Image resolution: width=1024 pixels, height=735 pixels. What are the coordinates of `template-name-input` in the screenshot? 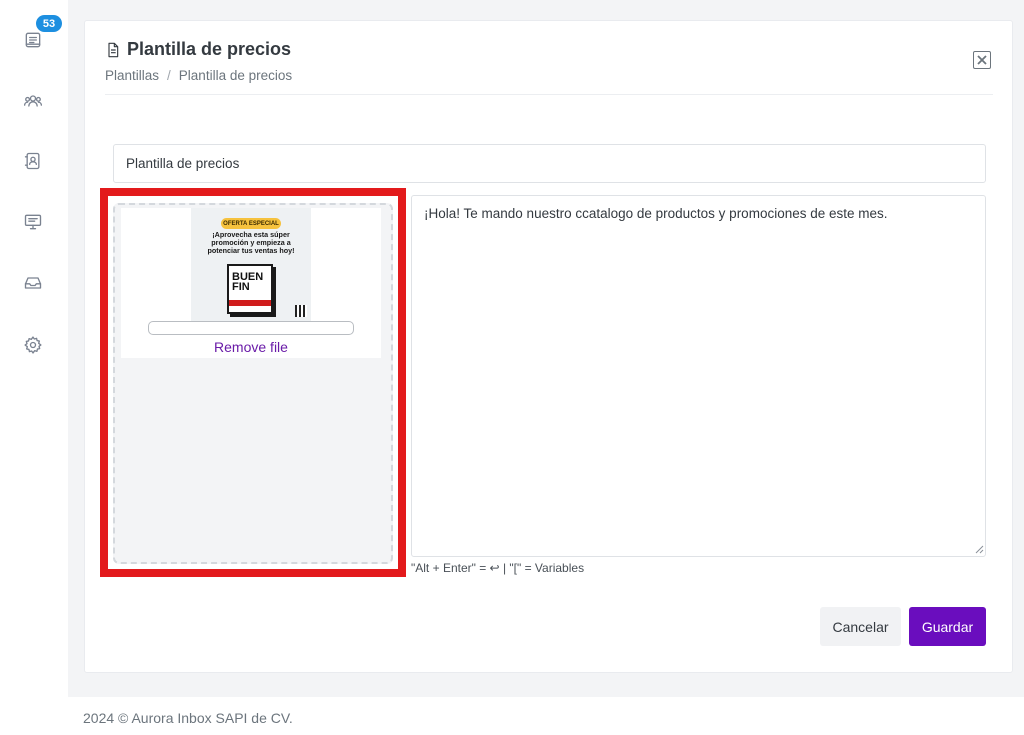 It's located at (549, 163).